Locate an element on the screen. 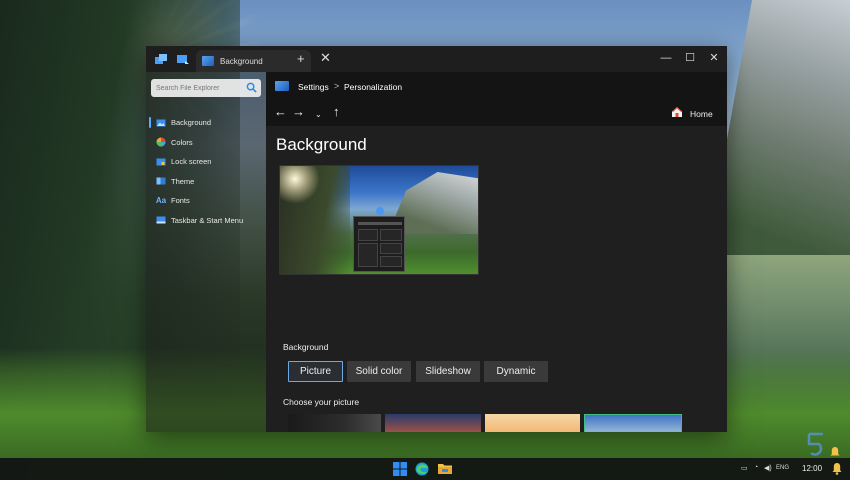 This screenshot has height=480, width=850. sidebar-item-background: Background is located at coordinates (206, 123).